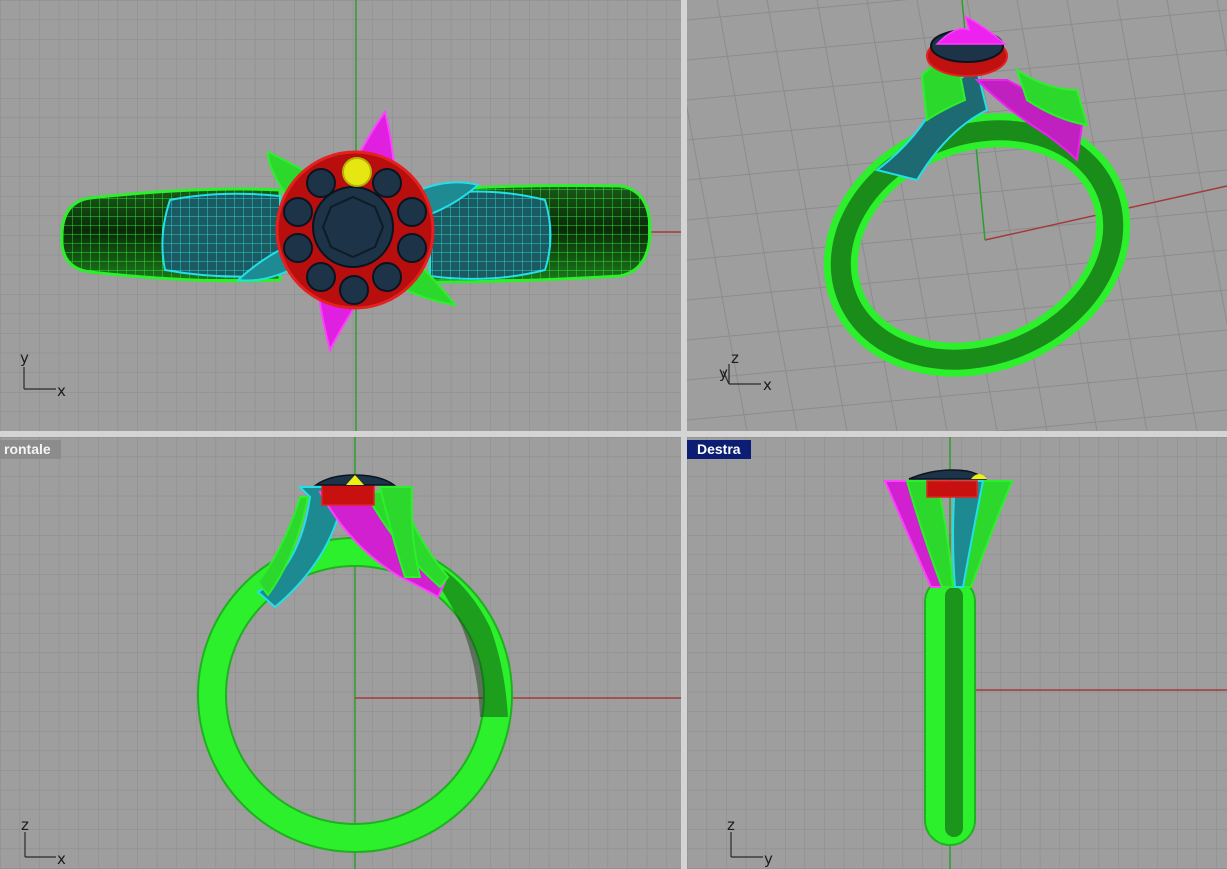 Image resolution: width=1227 pixels, height=869 pixels. What do you see at coordinates (977, 216) in the screenshot?
I see `ring-model-perspective` at bounding box center [977, 216].